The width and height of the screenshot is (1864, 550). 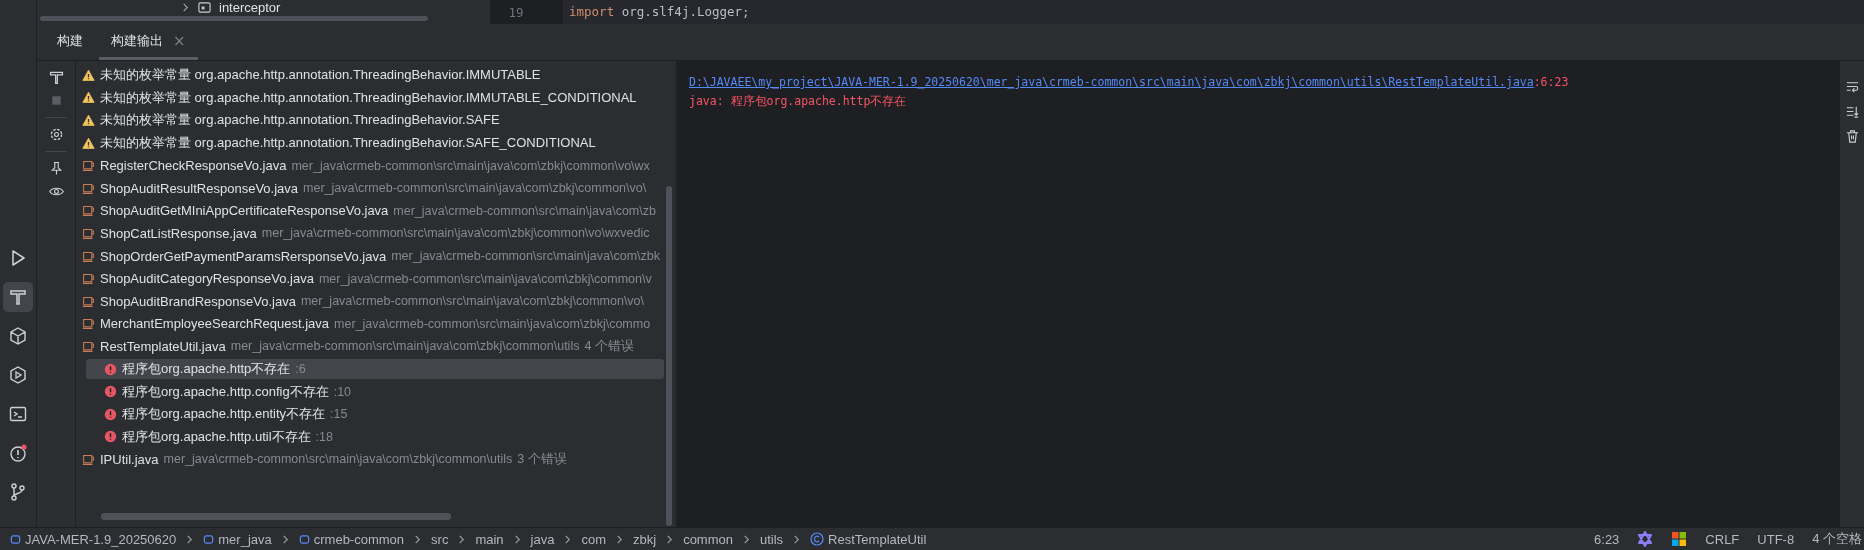 What do you see at coordinates (351, 539) in the screenshot?
I see `breadcrumb: crmeb-common` at bounding box center [351, 539].